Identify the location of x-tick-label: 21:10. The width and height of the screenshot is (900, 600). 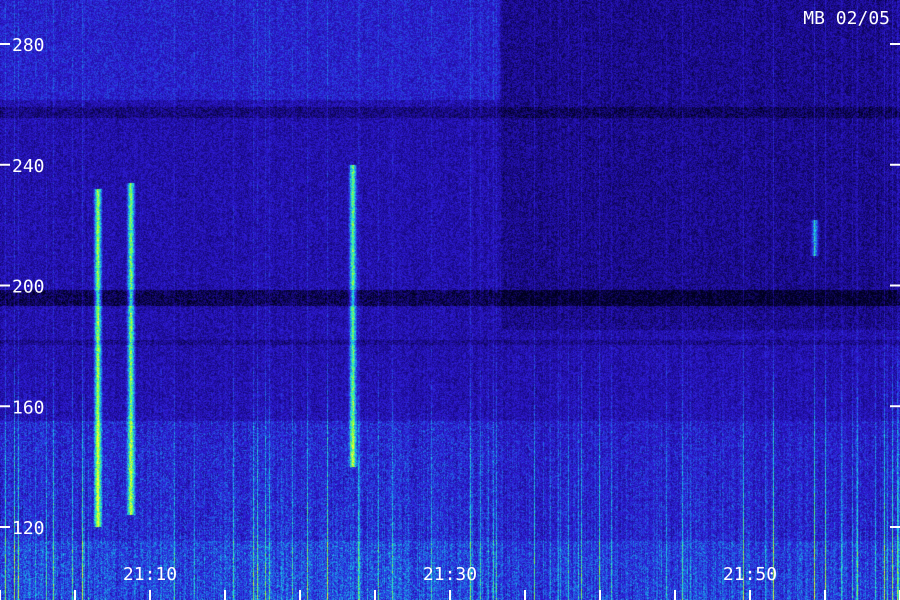
(150, 574).